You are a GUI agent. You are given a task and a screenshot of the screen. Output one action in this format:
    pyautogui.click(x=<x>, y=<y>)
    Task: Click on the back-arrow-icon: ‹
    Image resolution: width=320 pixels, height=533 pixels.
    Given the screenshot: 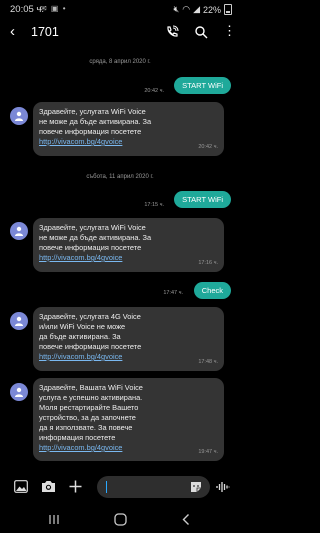 What is the action you would take?
    pyautogui.click(x=12, y=31)
    